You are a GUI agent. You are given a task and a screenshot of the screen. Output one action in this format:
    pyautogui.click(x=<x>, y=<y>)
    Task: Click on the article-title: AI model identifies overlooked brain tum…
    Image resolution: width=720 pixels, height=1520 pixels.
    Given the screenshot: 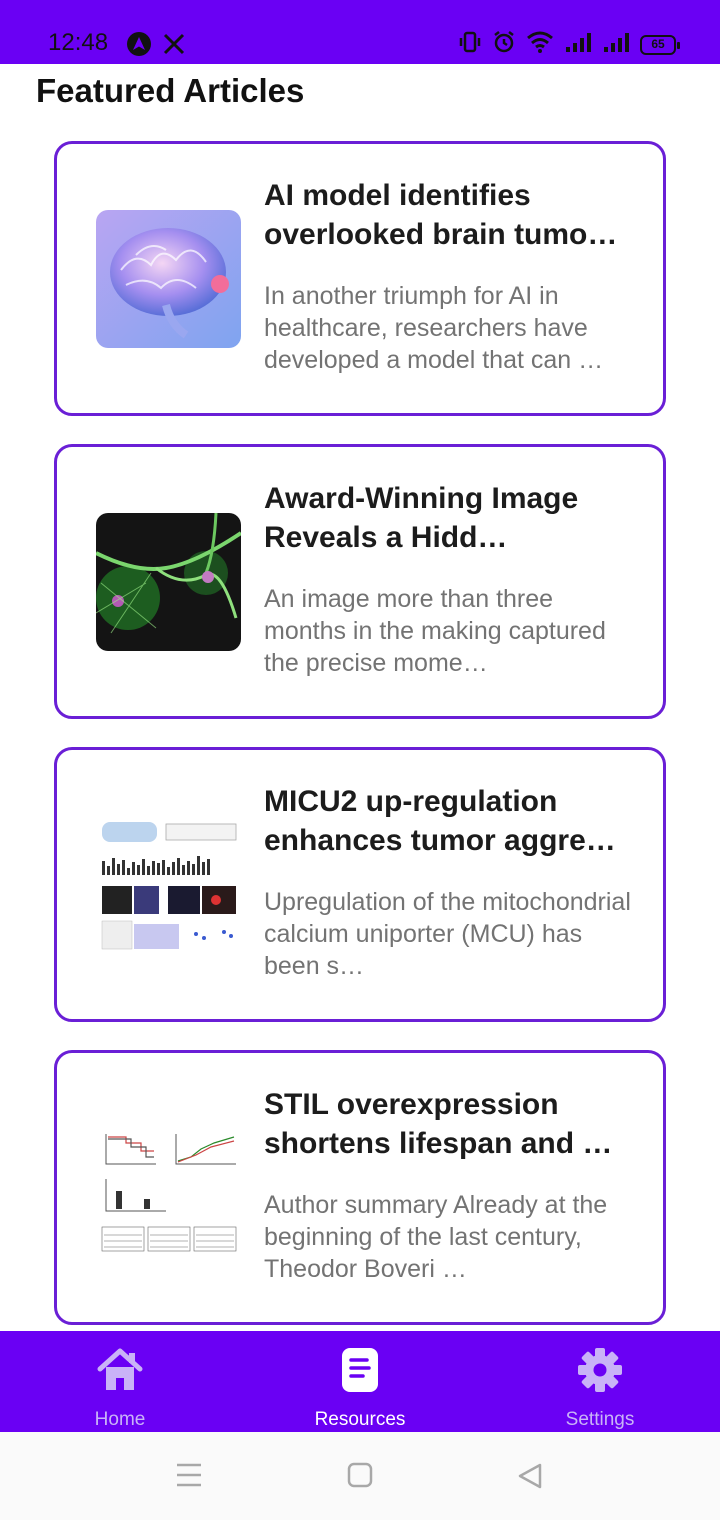 What is the action you would take?
    pyautogui.click(x=441, y=215)
    